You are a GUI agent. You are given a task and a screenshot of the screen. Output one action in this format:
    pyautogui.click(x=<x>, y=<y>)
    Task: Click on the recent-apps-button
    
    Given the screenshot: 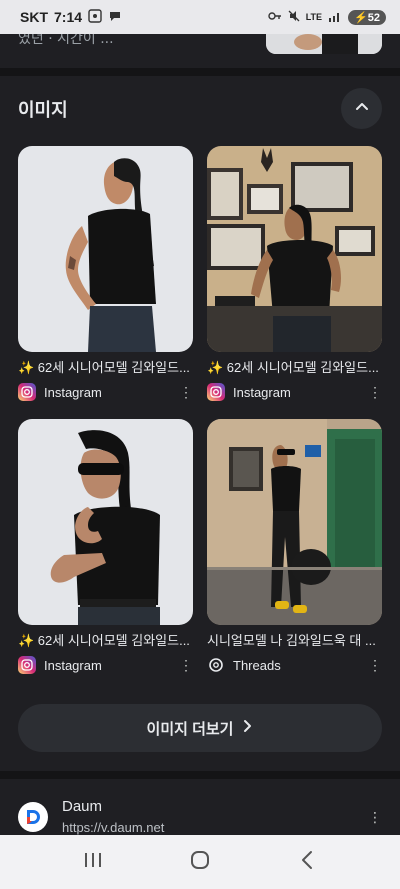 What is the action you would take?
    pyautogui.click(x=93, y=862)
    